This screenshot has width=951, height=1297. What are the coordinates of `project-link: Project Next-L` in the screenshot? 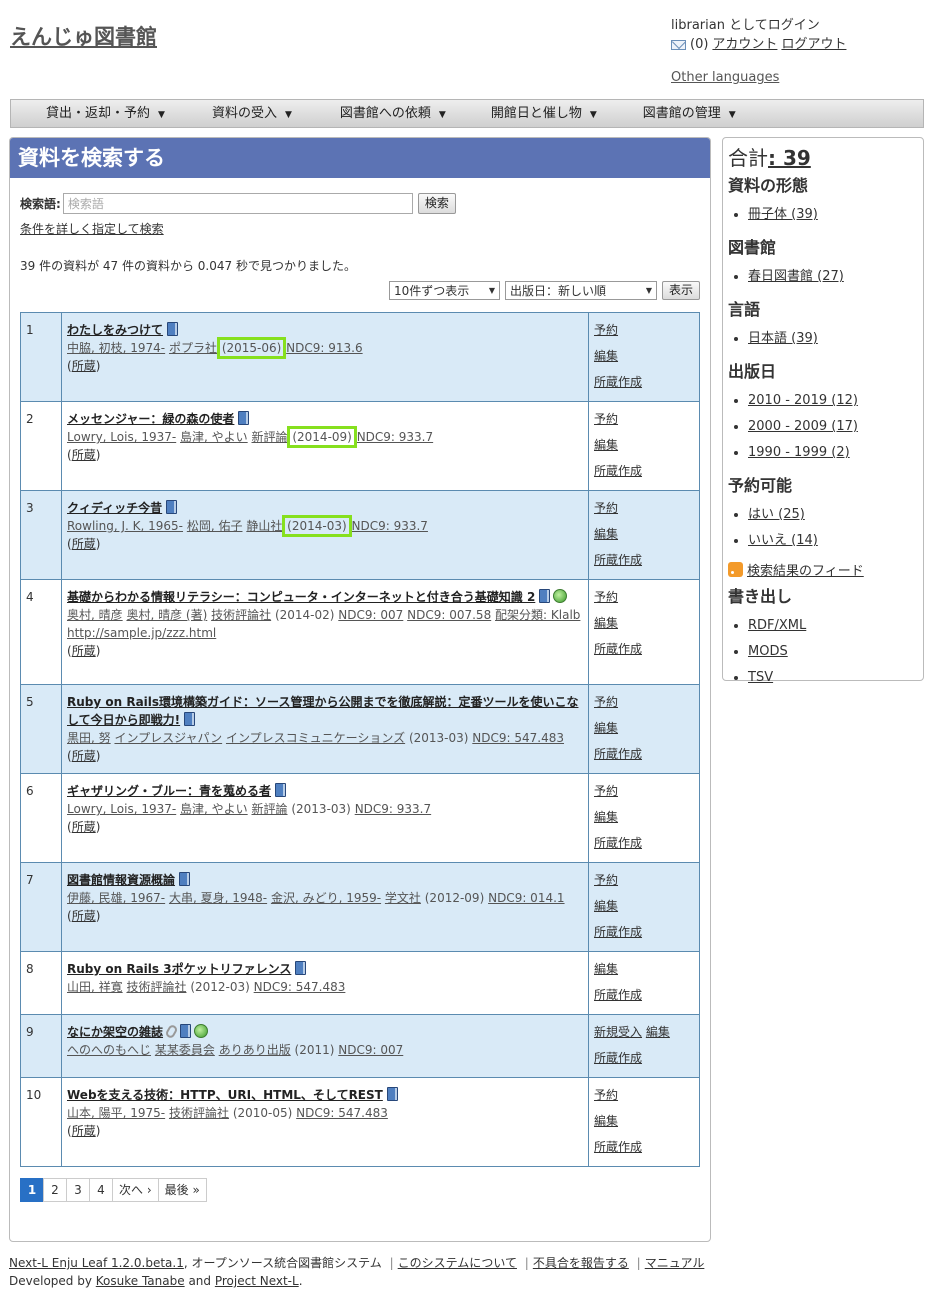 It's located at (257, 1281).